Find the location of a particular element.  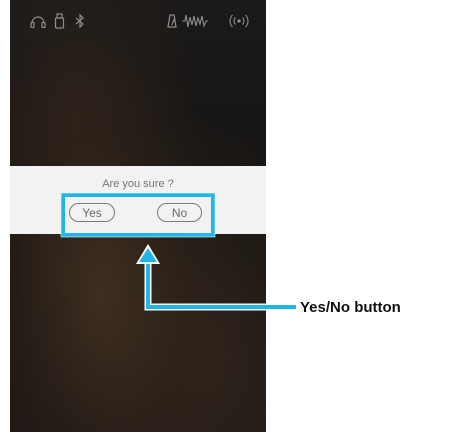

headphones-icon is located at coordinates (38, 21).